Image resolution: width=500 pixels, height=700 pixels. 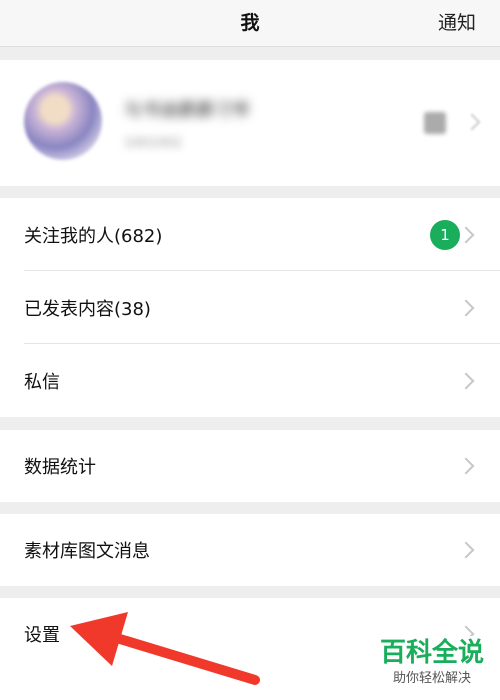 I want to click on menu-item-materials: 素材库图文消息, so click(x=250, y=550).